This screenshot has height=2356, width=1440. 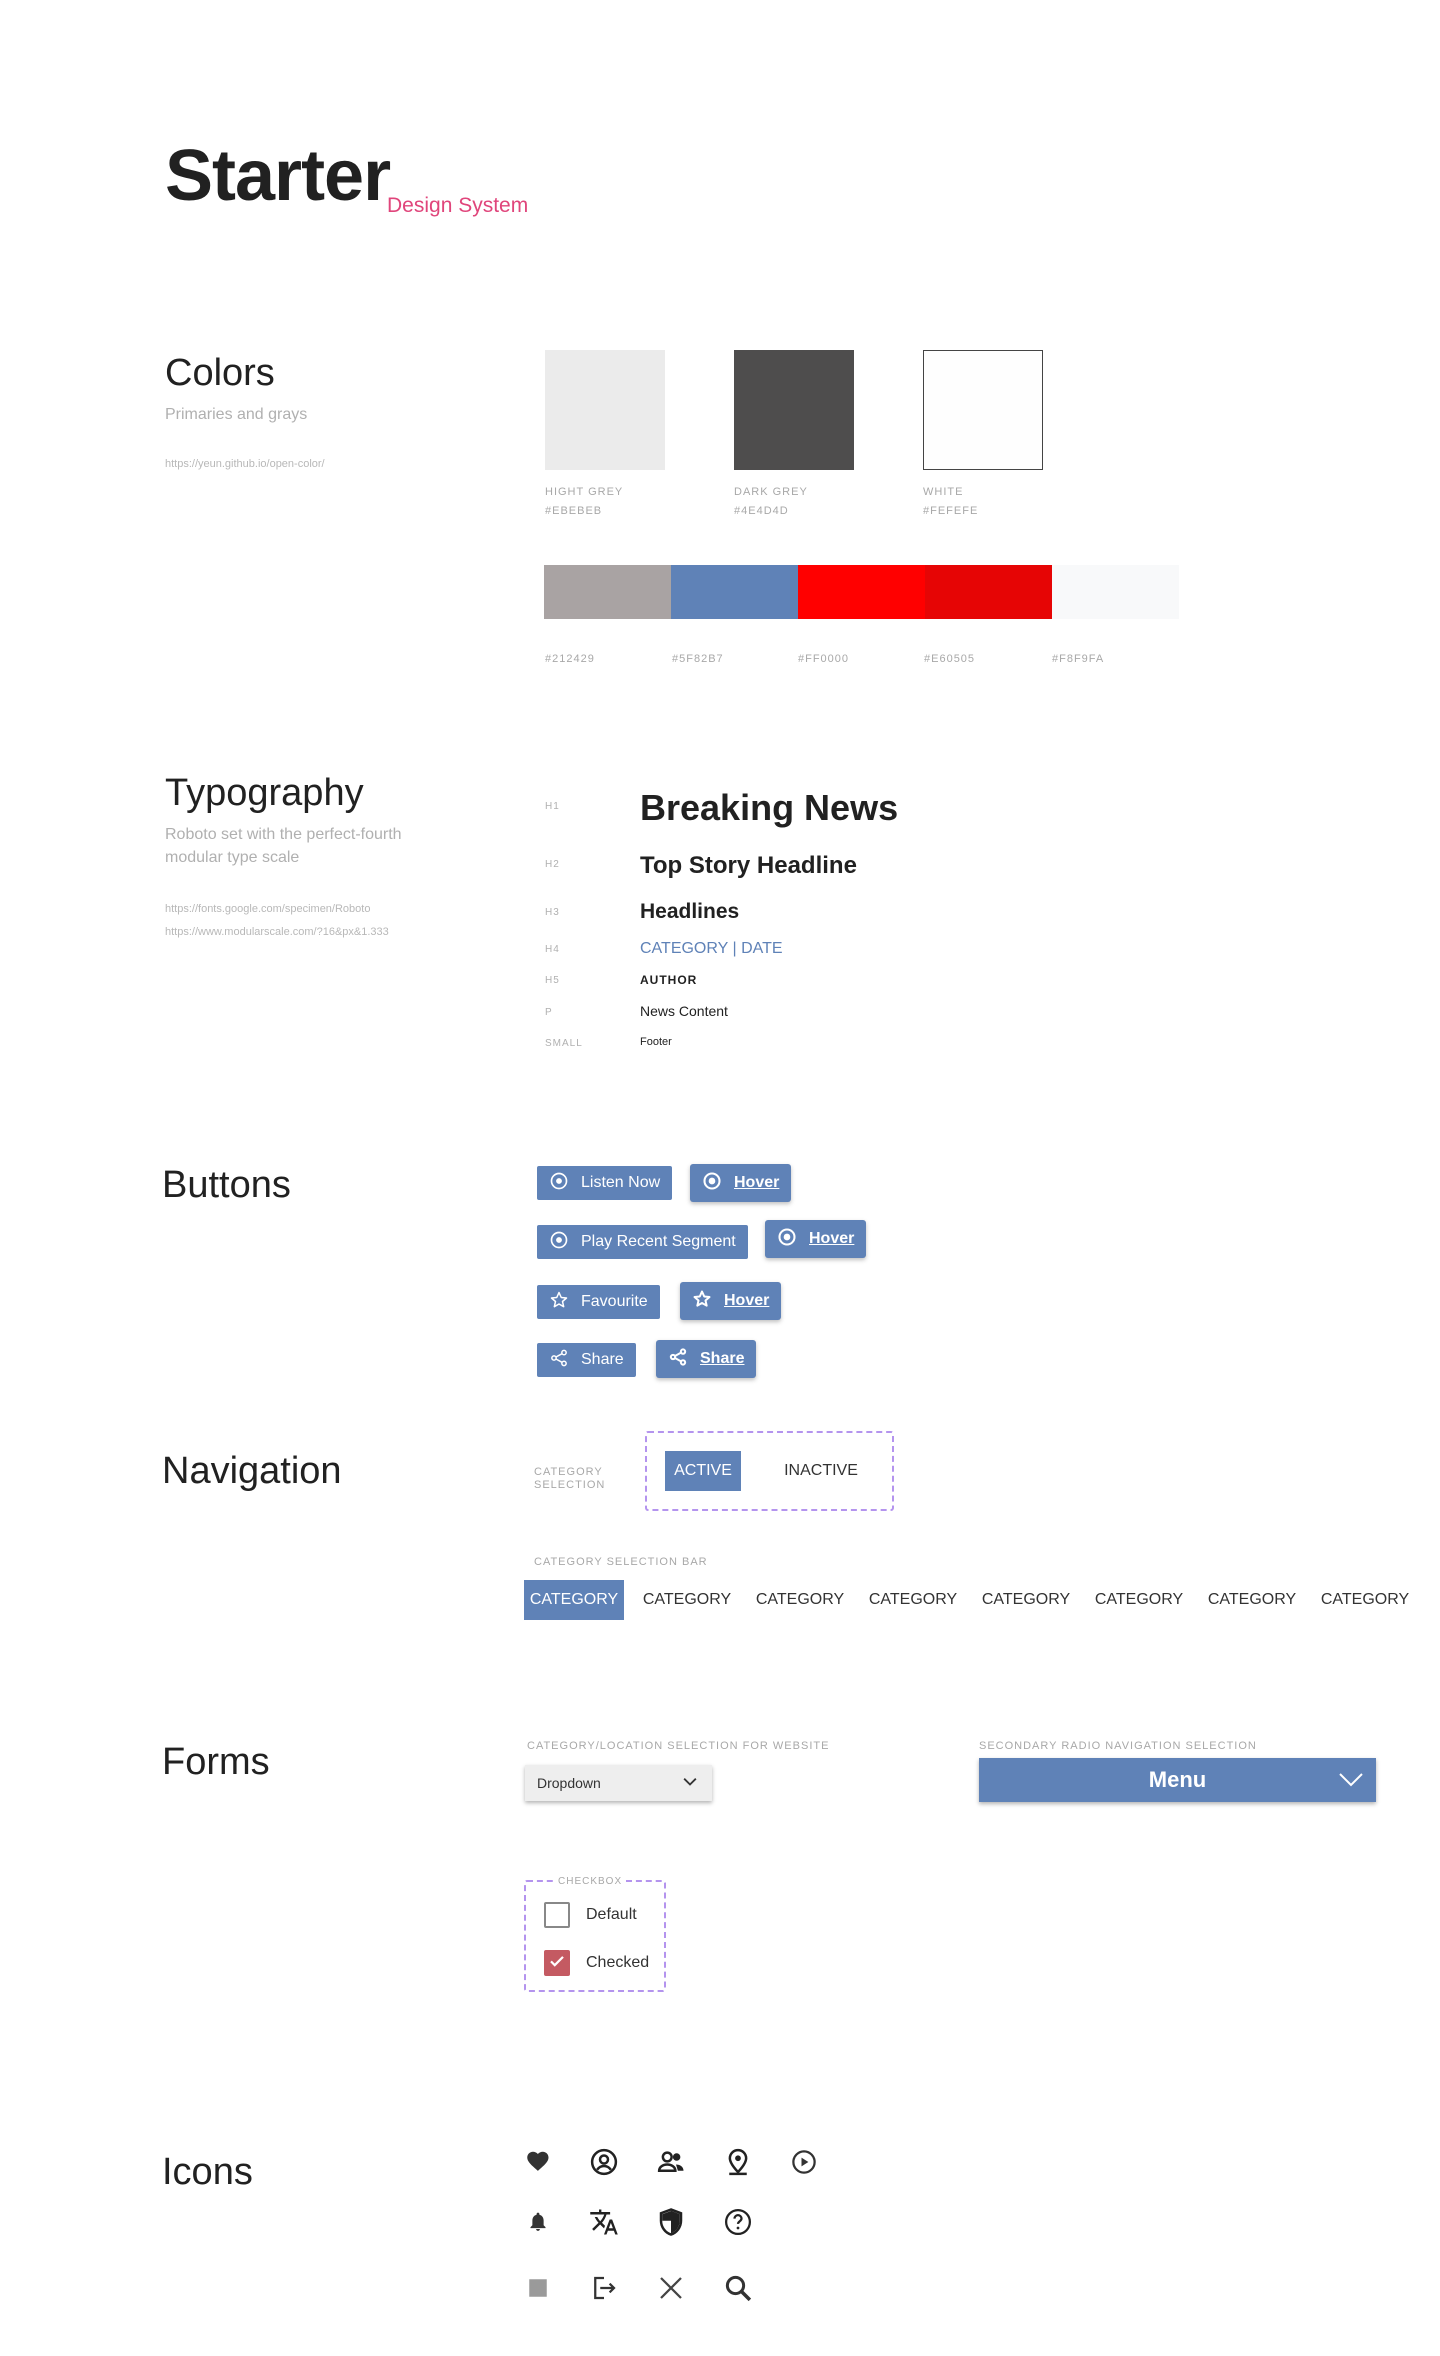 What do you see at coordinates (950, 659) in the screenshot?
I see `bar-hex: #E60505` at bounding box center [950, 659].